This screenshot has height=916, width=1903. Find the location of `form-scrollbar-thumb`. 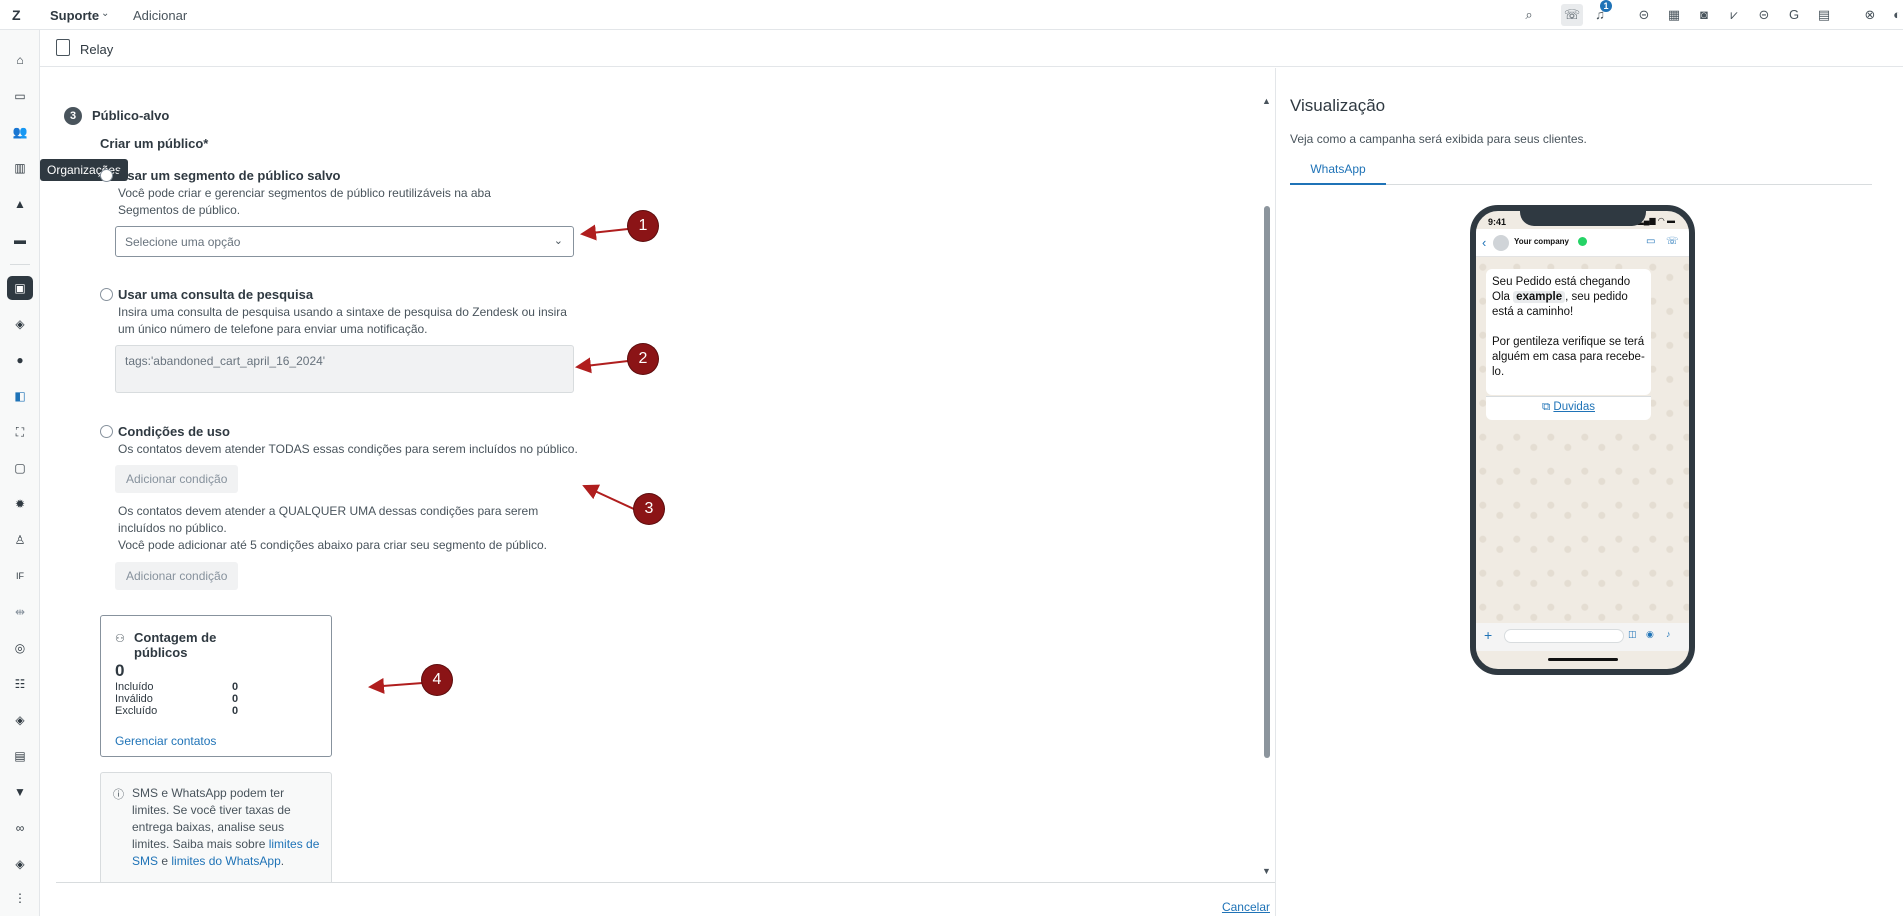

form-scrollbar-thumb is located at coordinates (1267, 482).